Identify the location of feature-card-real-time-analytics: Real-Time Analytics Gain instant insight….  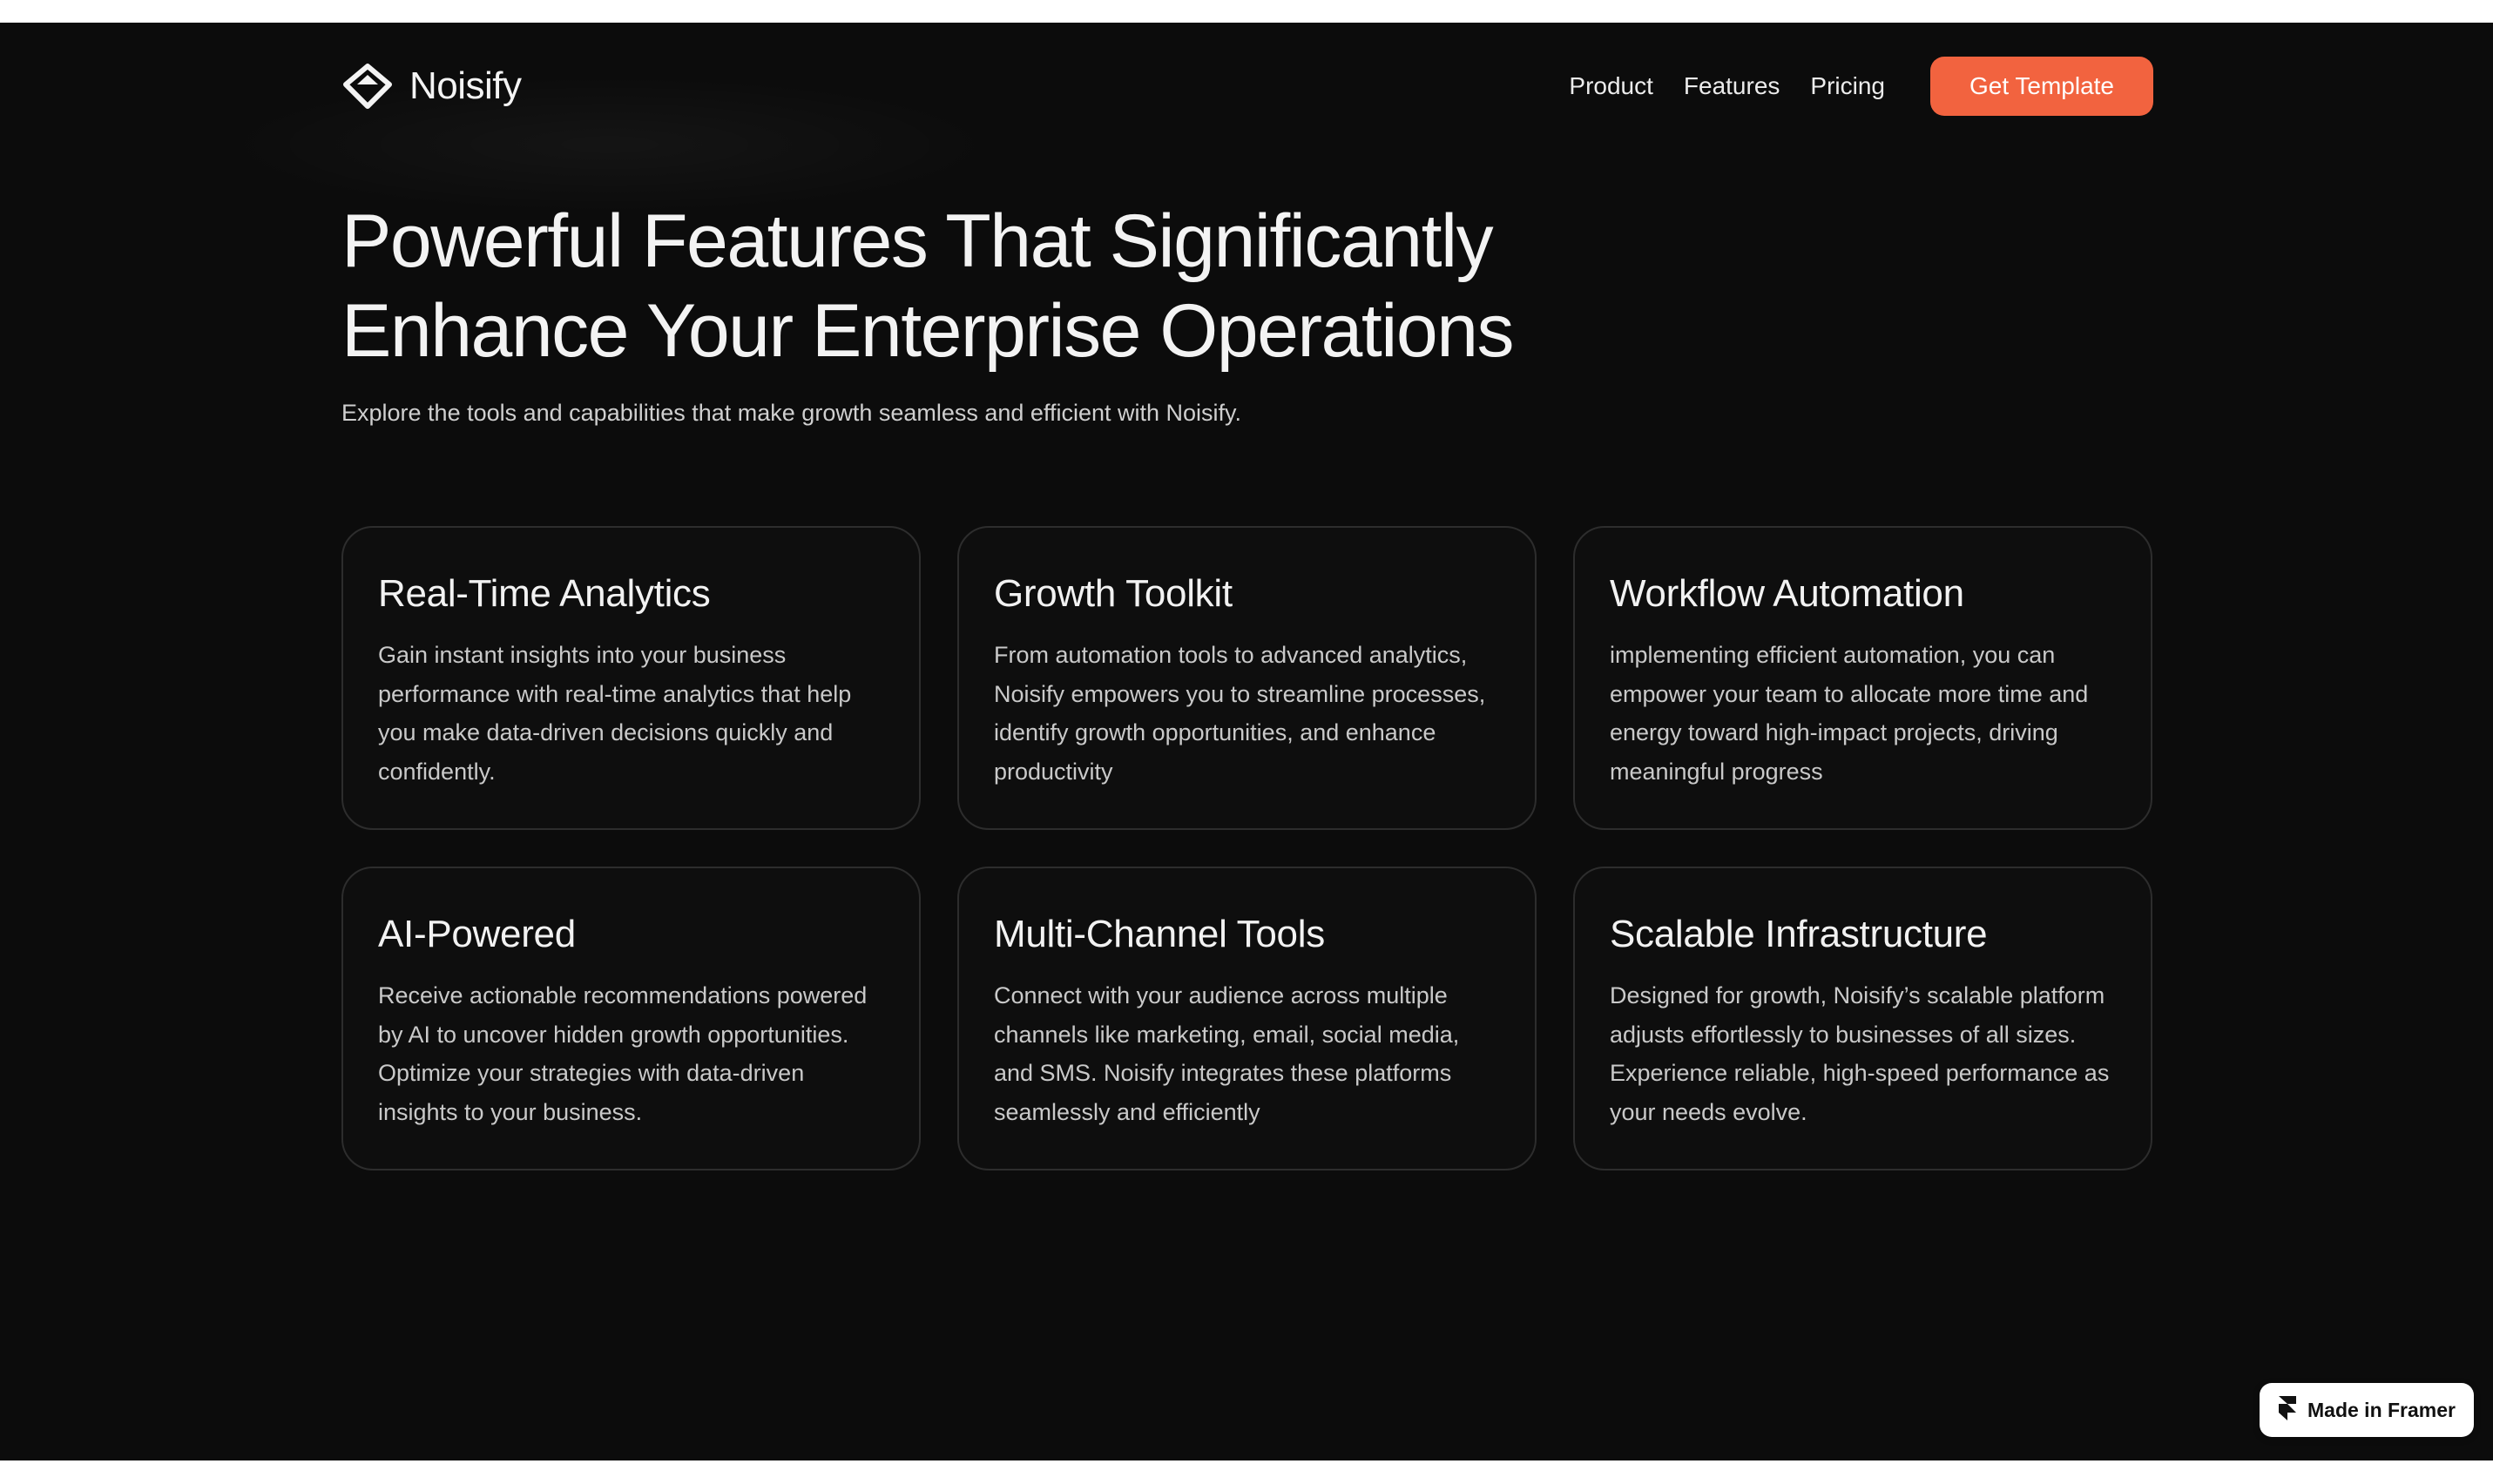
(631, 678).